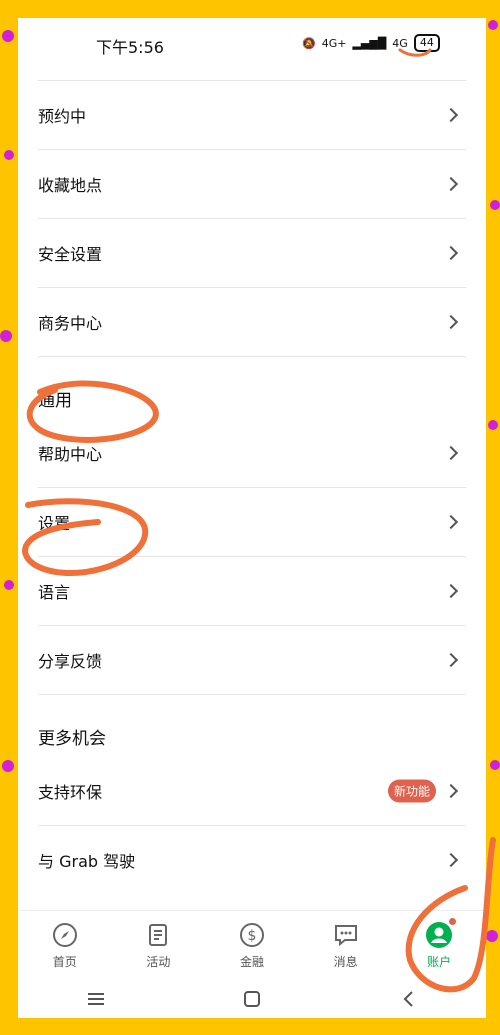 The height and width of the screenshot is (1035, 500). What do you see at coordinates (334, 43) in the screenshot?
I see `network-label: 4G+` at bounding box center [334, 43].